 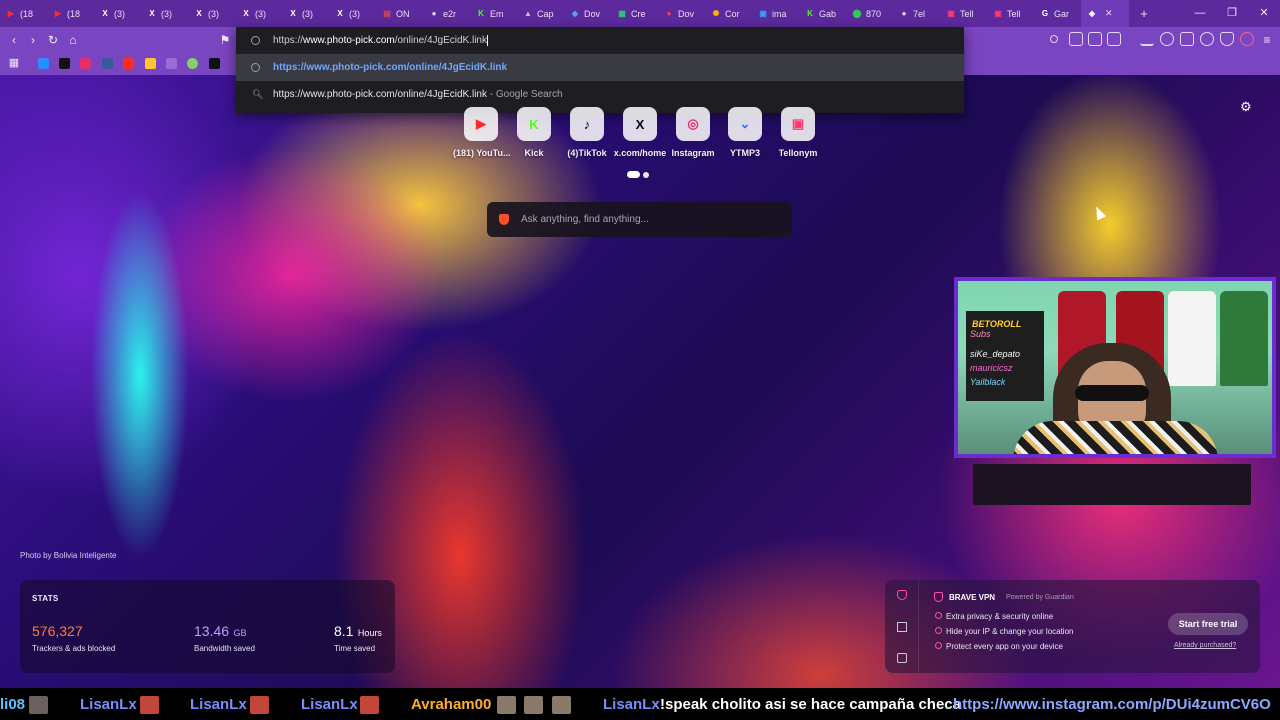 What do you see at coordinates (1247, 39) in the screenshot?
I see `rewards-icon` at bounding box center [1247, 39].